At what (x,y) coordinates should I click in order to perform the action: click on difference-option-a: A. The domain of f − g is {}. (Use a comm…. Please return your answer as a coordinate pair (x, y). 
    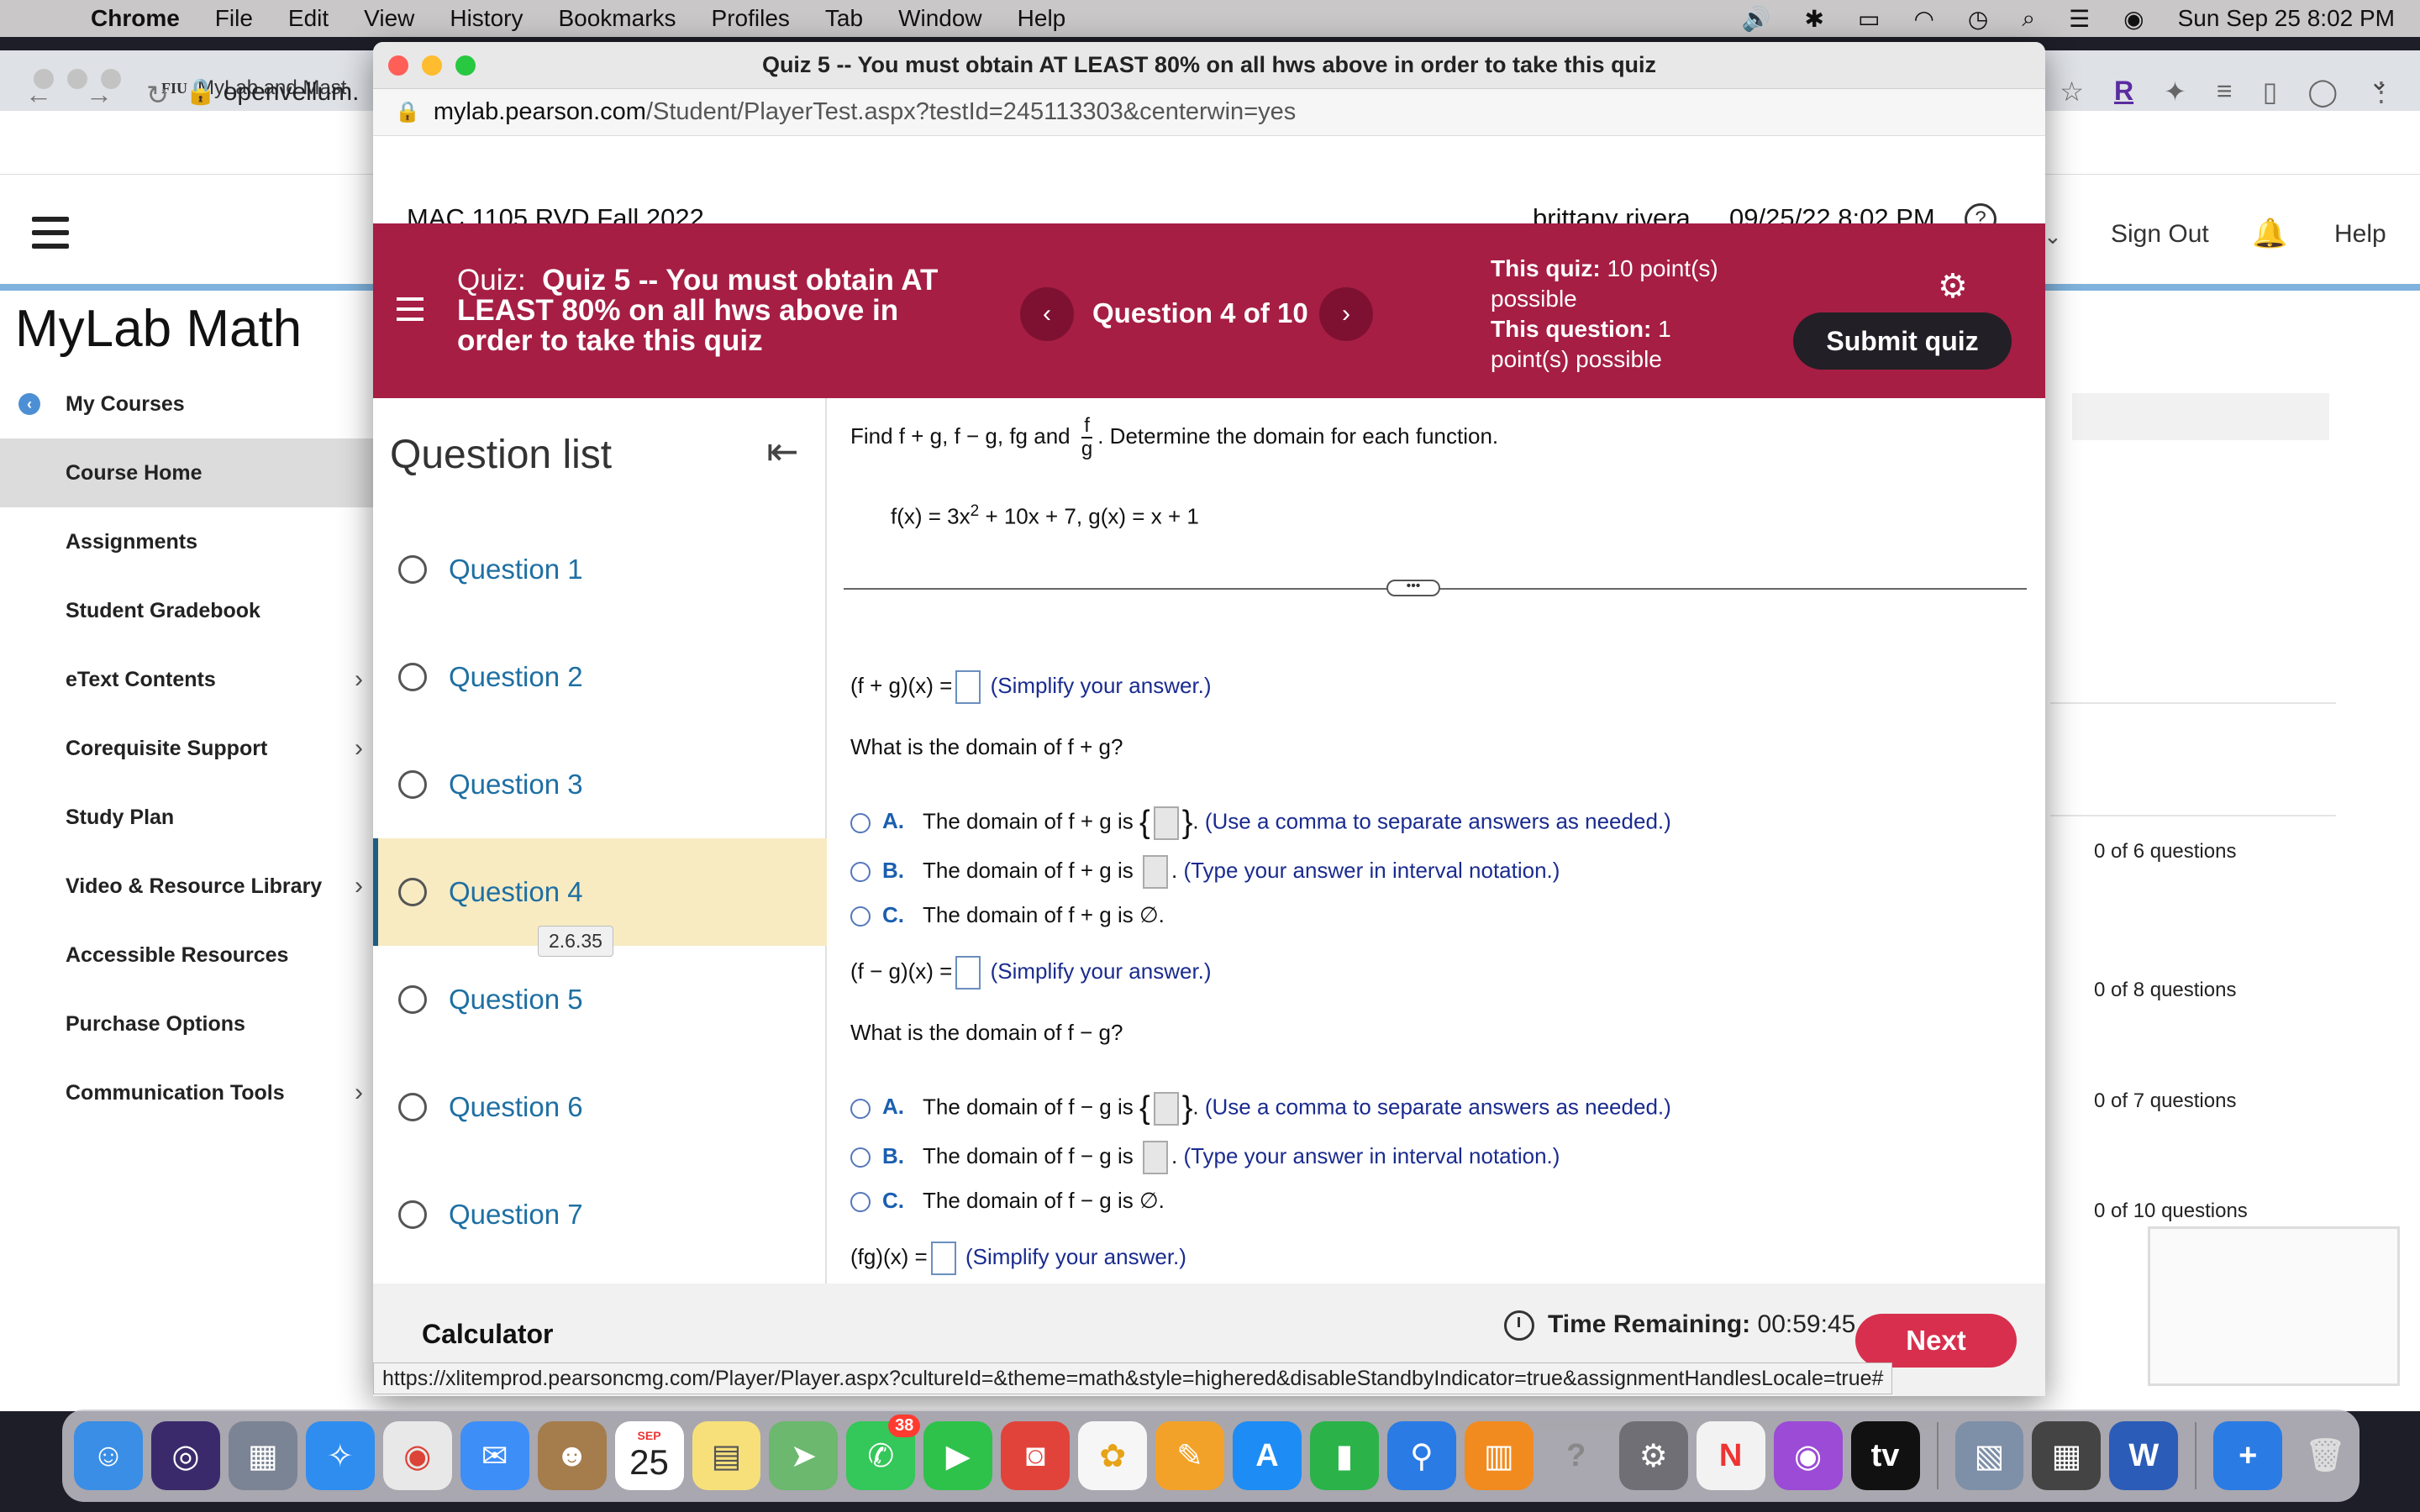
    Looking at the image, I should click on (1260, 1108).